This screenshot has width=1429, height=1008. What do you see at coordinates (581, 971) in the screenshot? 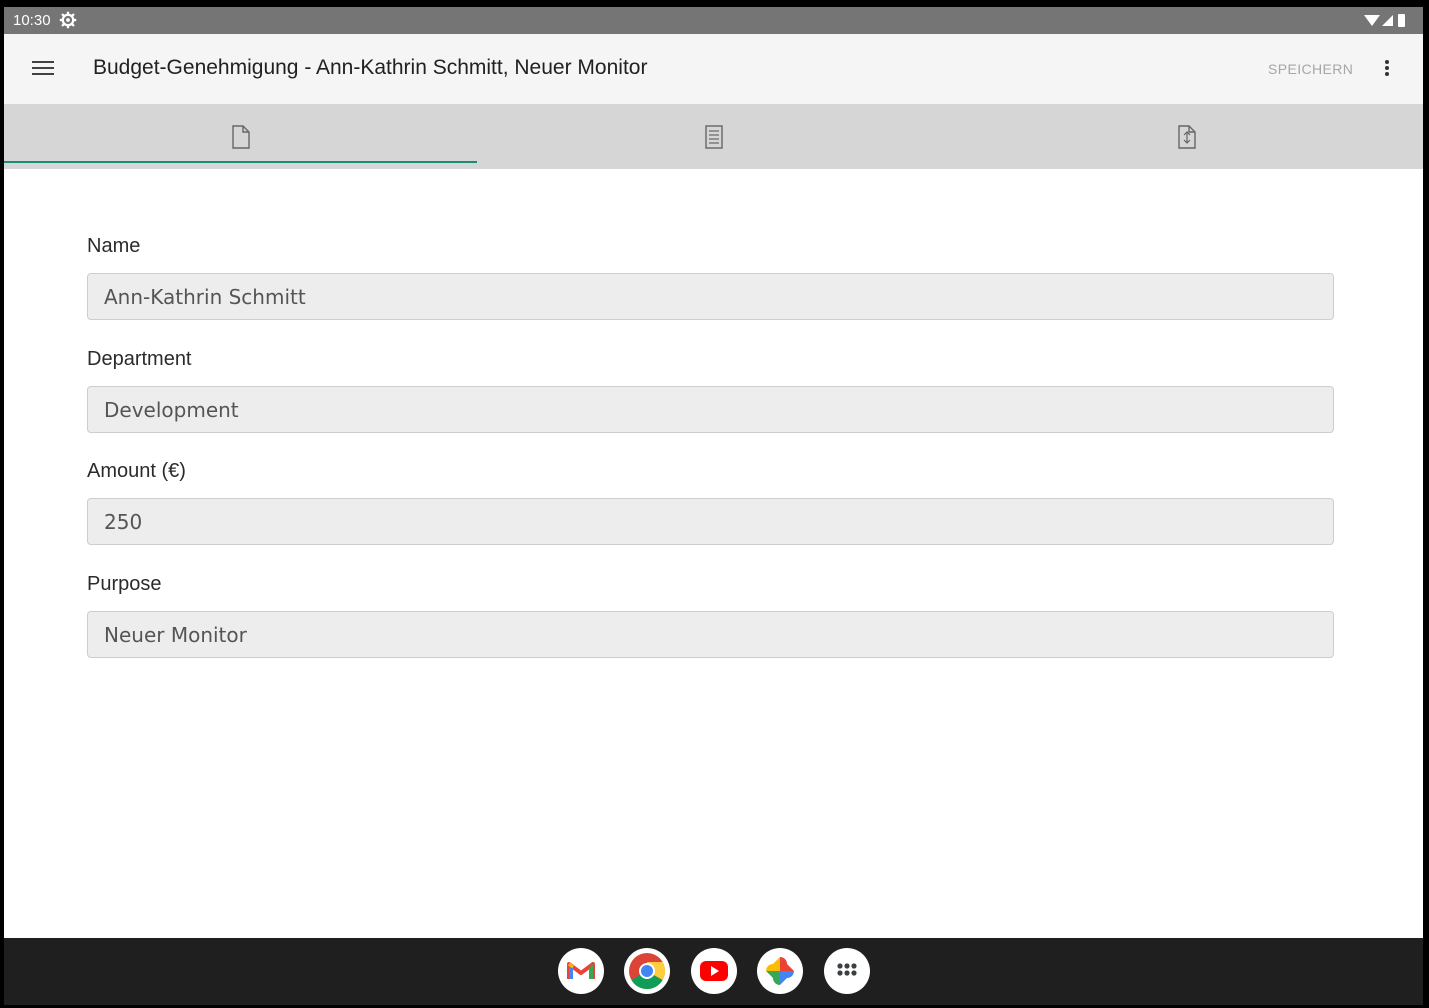
I see `gmail-icon` at bounding box center [581, 971].